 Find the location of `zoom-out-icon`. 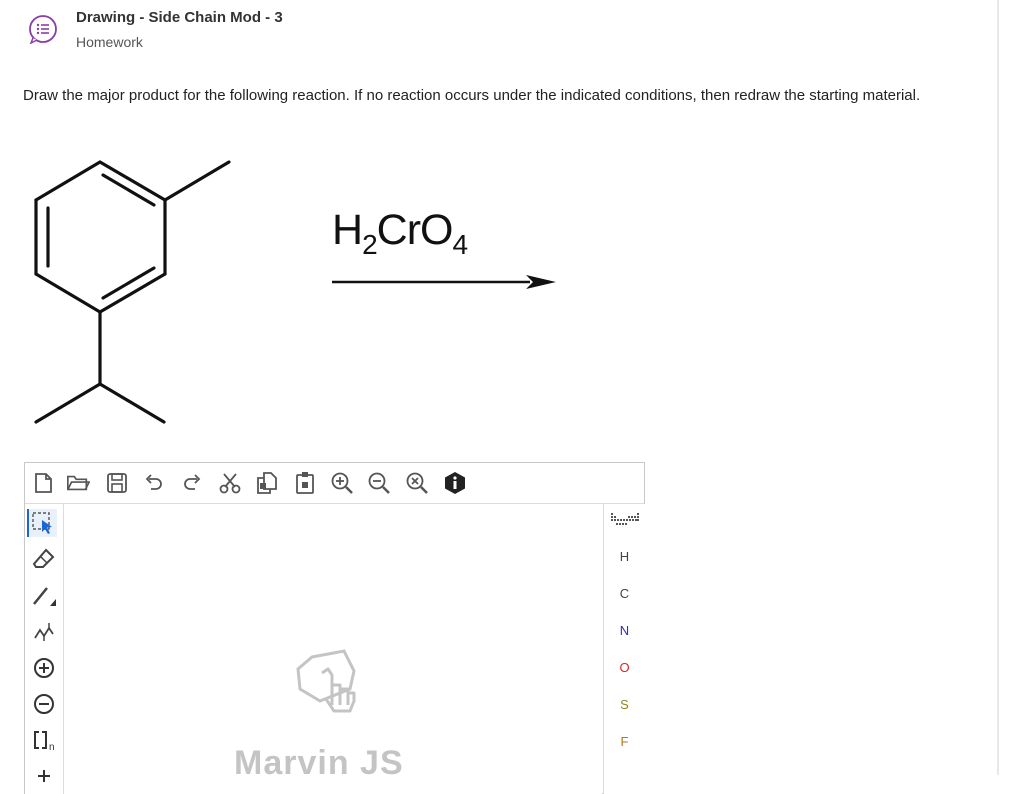

zoom-out-icon is located at coordinates (379, 483).